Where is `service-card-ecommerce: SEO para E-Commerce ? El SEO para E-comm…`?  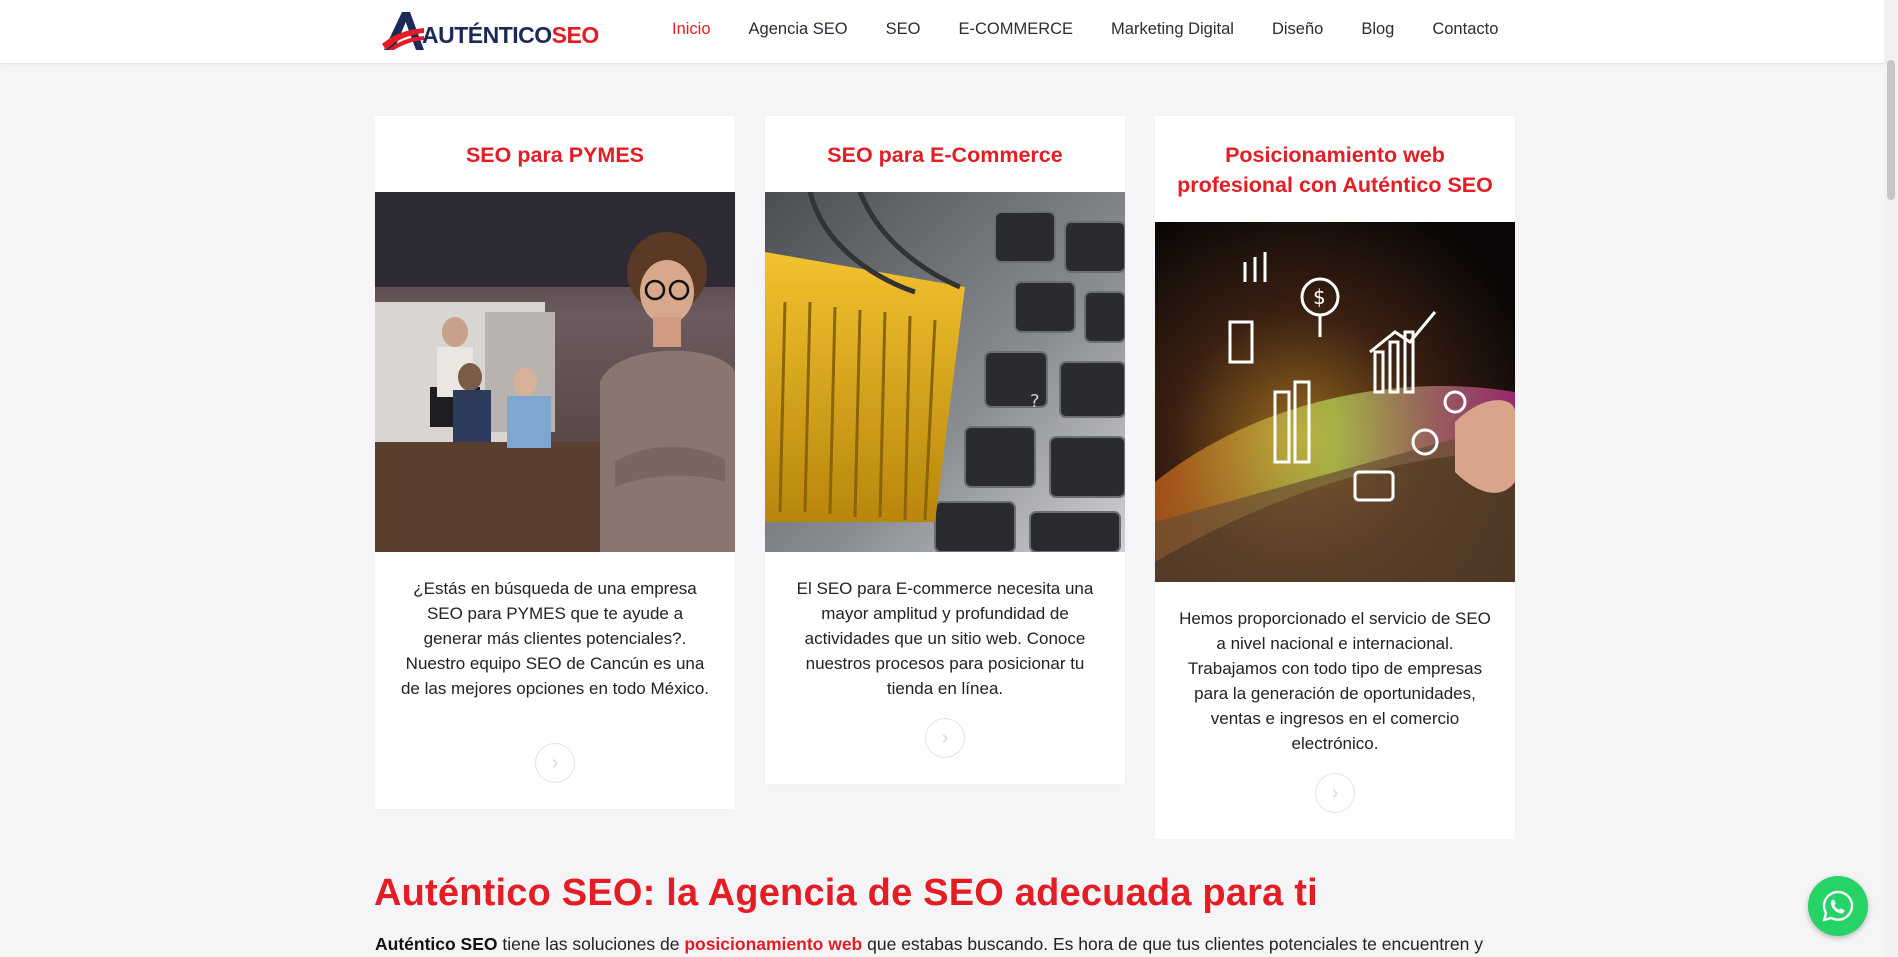
service-card-ecommerce: SEO para E-Commerce ? El SEO para E-comm… is located at coordinates (945, 450).